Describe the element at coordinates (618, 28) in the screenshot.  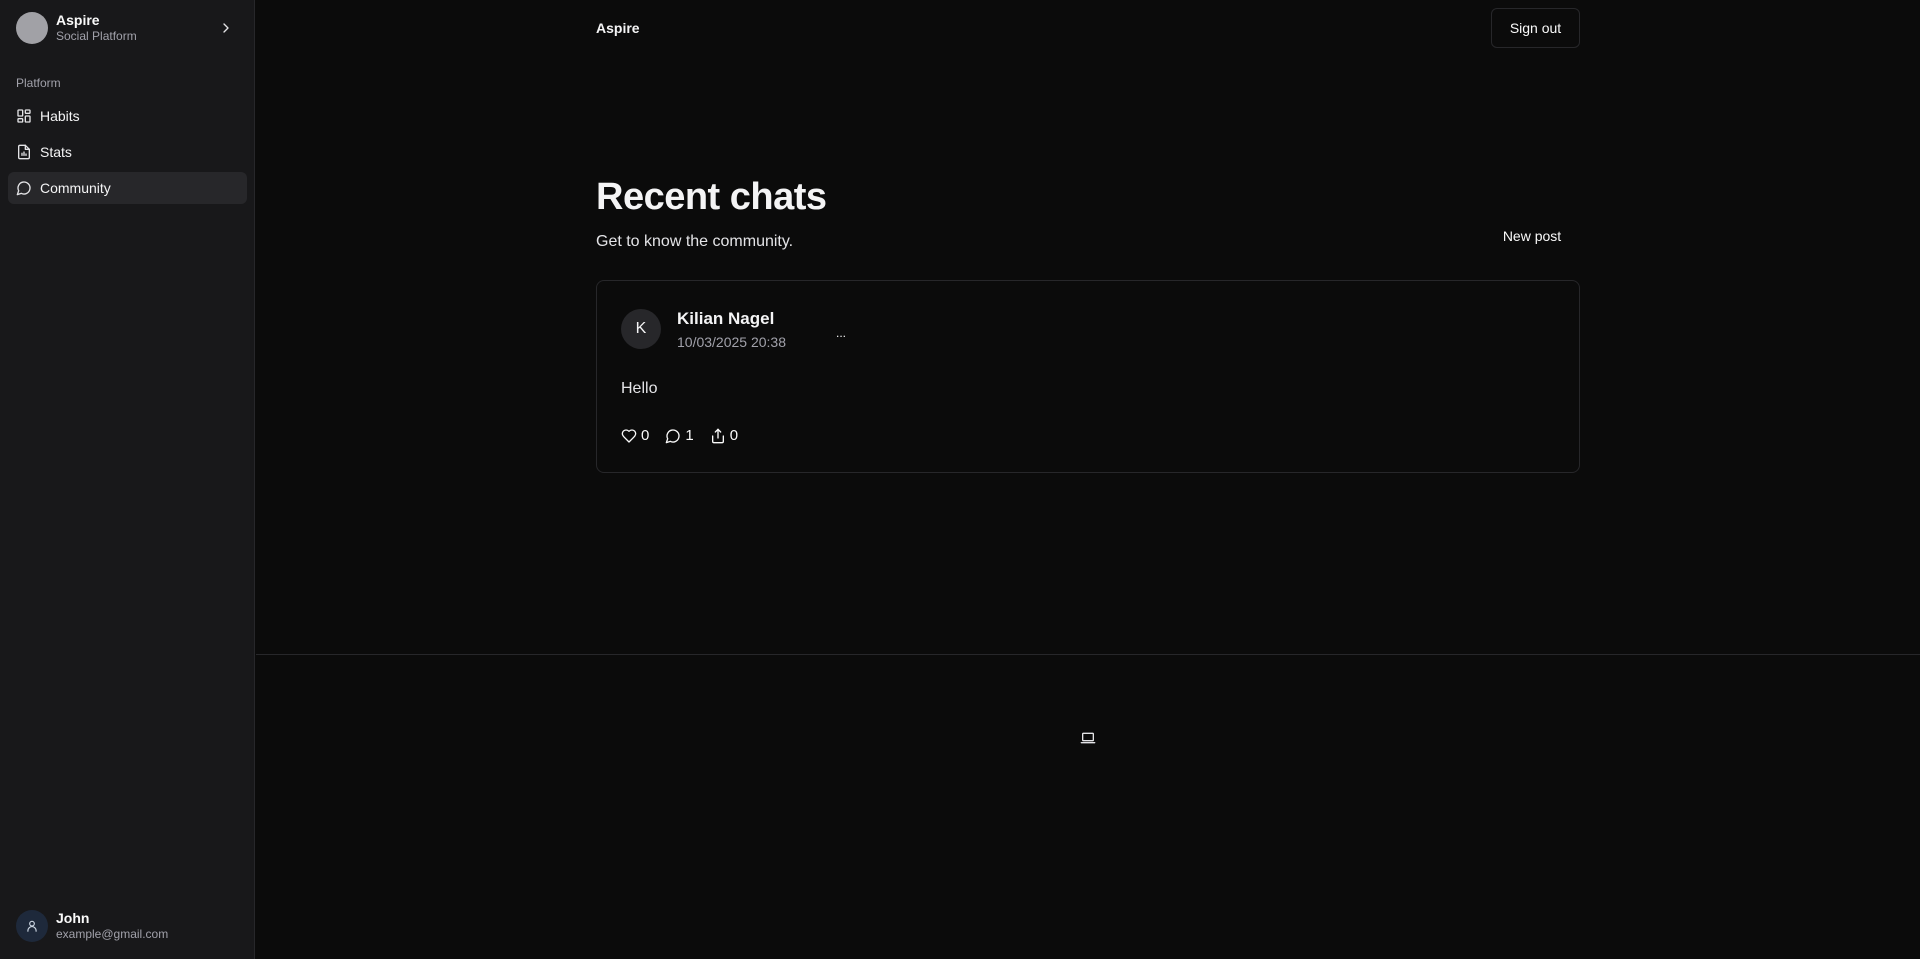
I see `header-title: Aspire` at that location.